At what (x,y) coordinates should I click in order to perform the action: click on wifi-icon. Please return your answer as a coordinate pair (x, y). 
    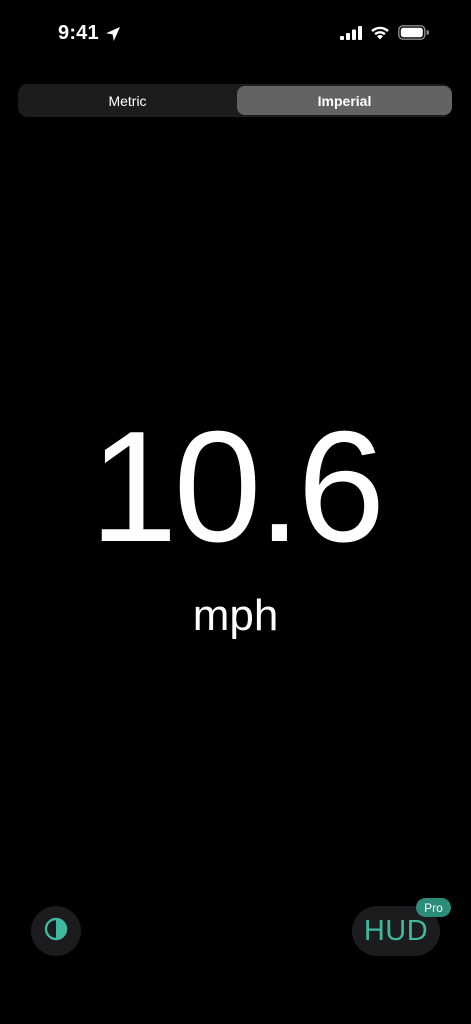
    Looking at the image, I should click on (380, 32).